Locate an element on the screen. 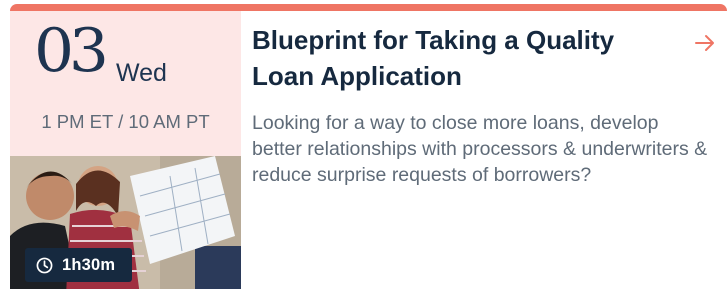 This screenshot has height=289, width=727. event-photo: 1h30m is located at coordinates (125, 222).